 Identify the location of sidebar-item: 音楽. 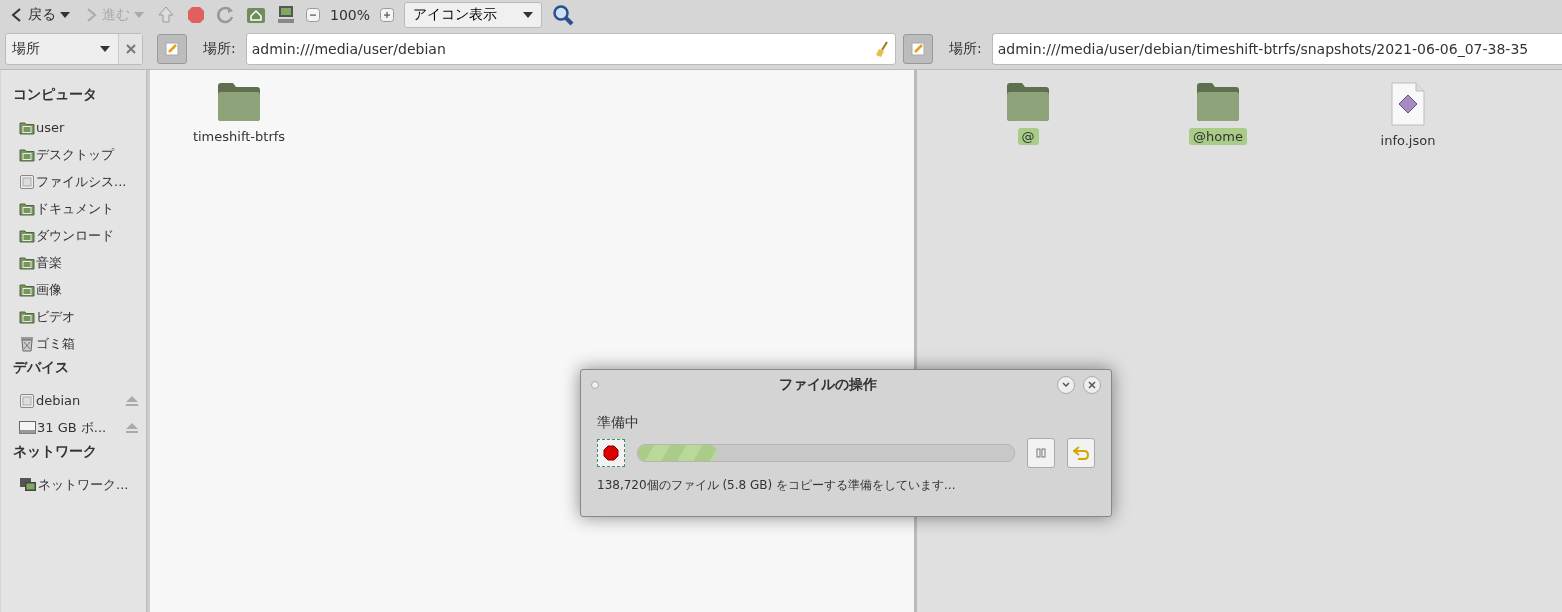
(73, 262).